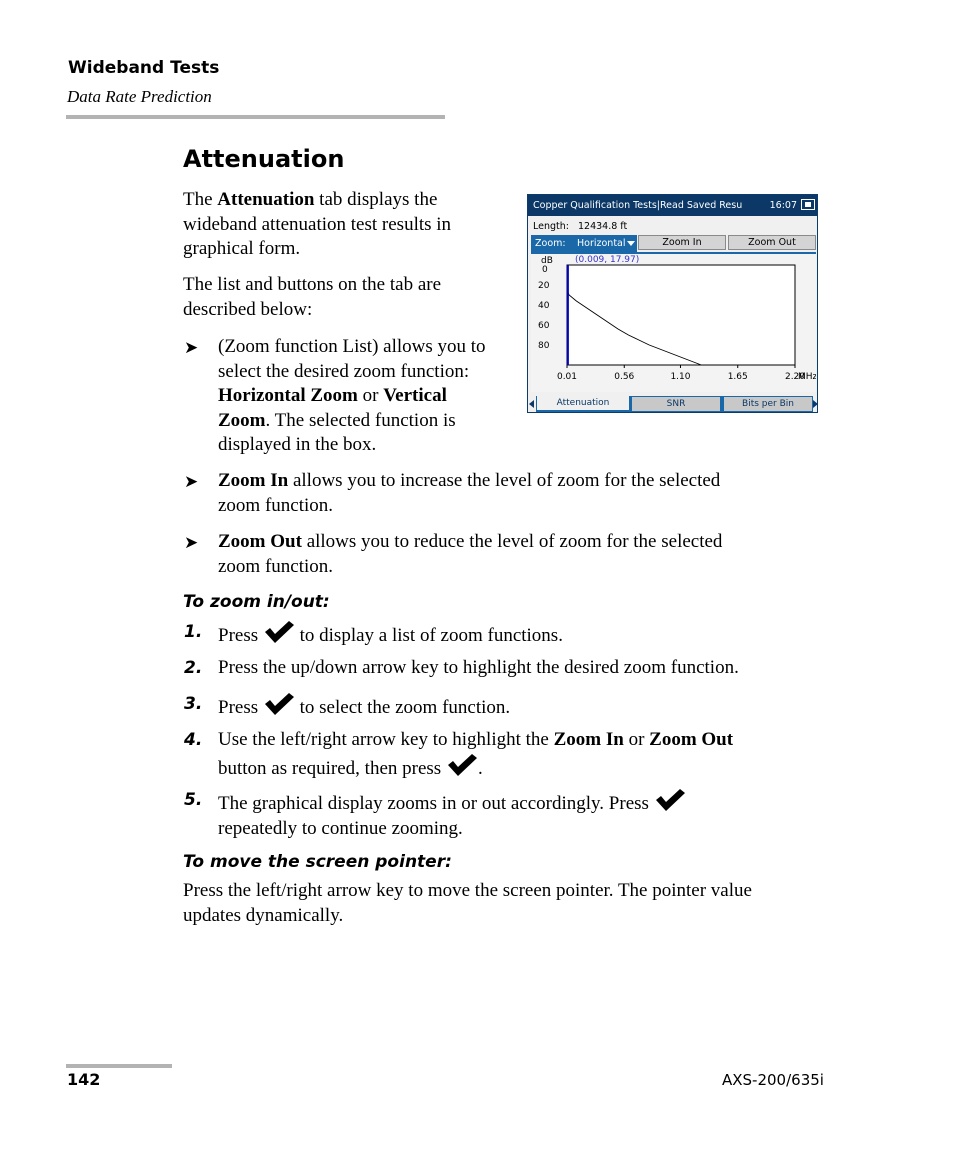 The image size is (954, 1159). Describe the element at coordinates (551, 226) in the screenshot. I see `length-label: Length:` at that location.